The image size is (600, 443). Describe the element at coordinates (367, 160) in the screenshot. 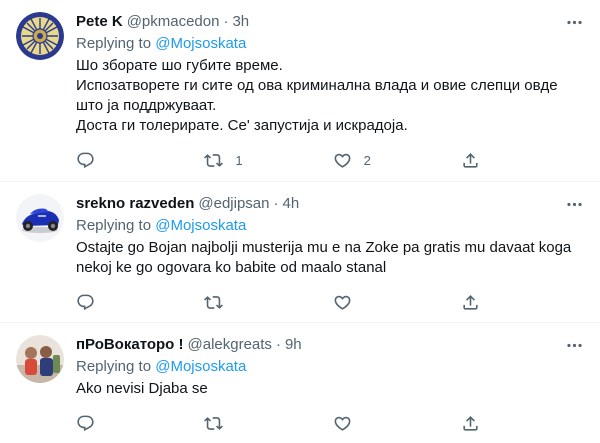

I see `like-count: 2` at that location.